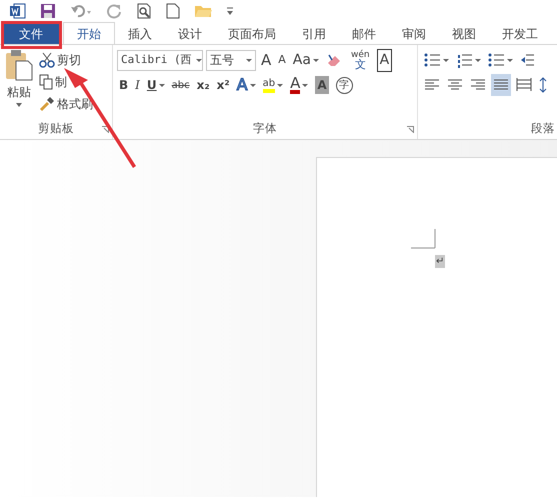 Image resolution: width=557 pixels, height=498 pixels. I want to click on ribbon-tab: 设计, so click(190, 33).